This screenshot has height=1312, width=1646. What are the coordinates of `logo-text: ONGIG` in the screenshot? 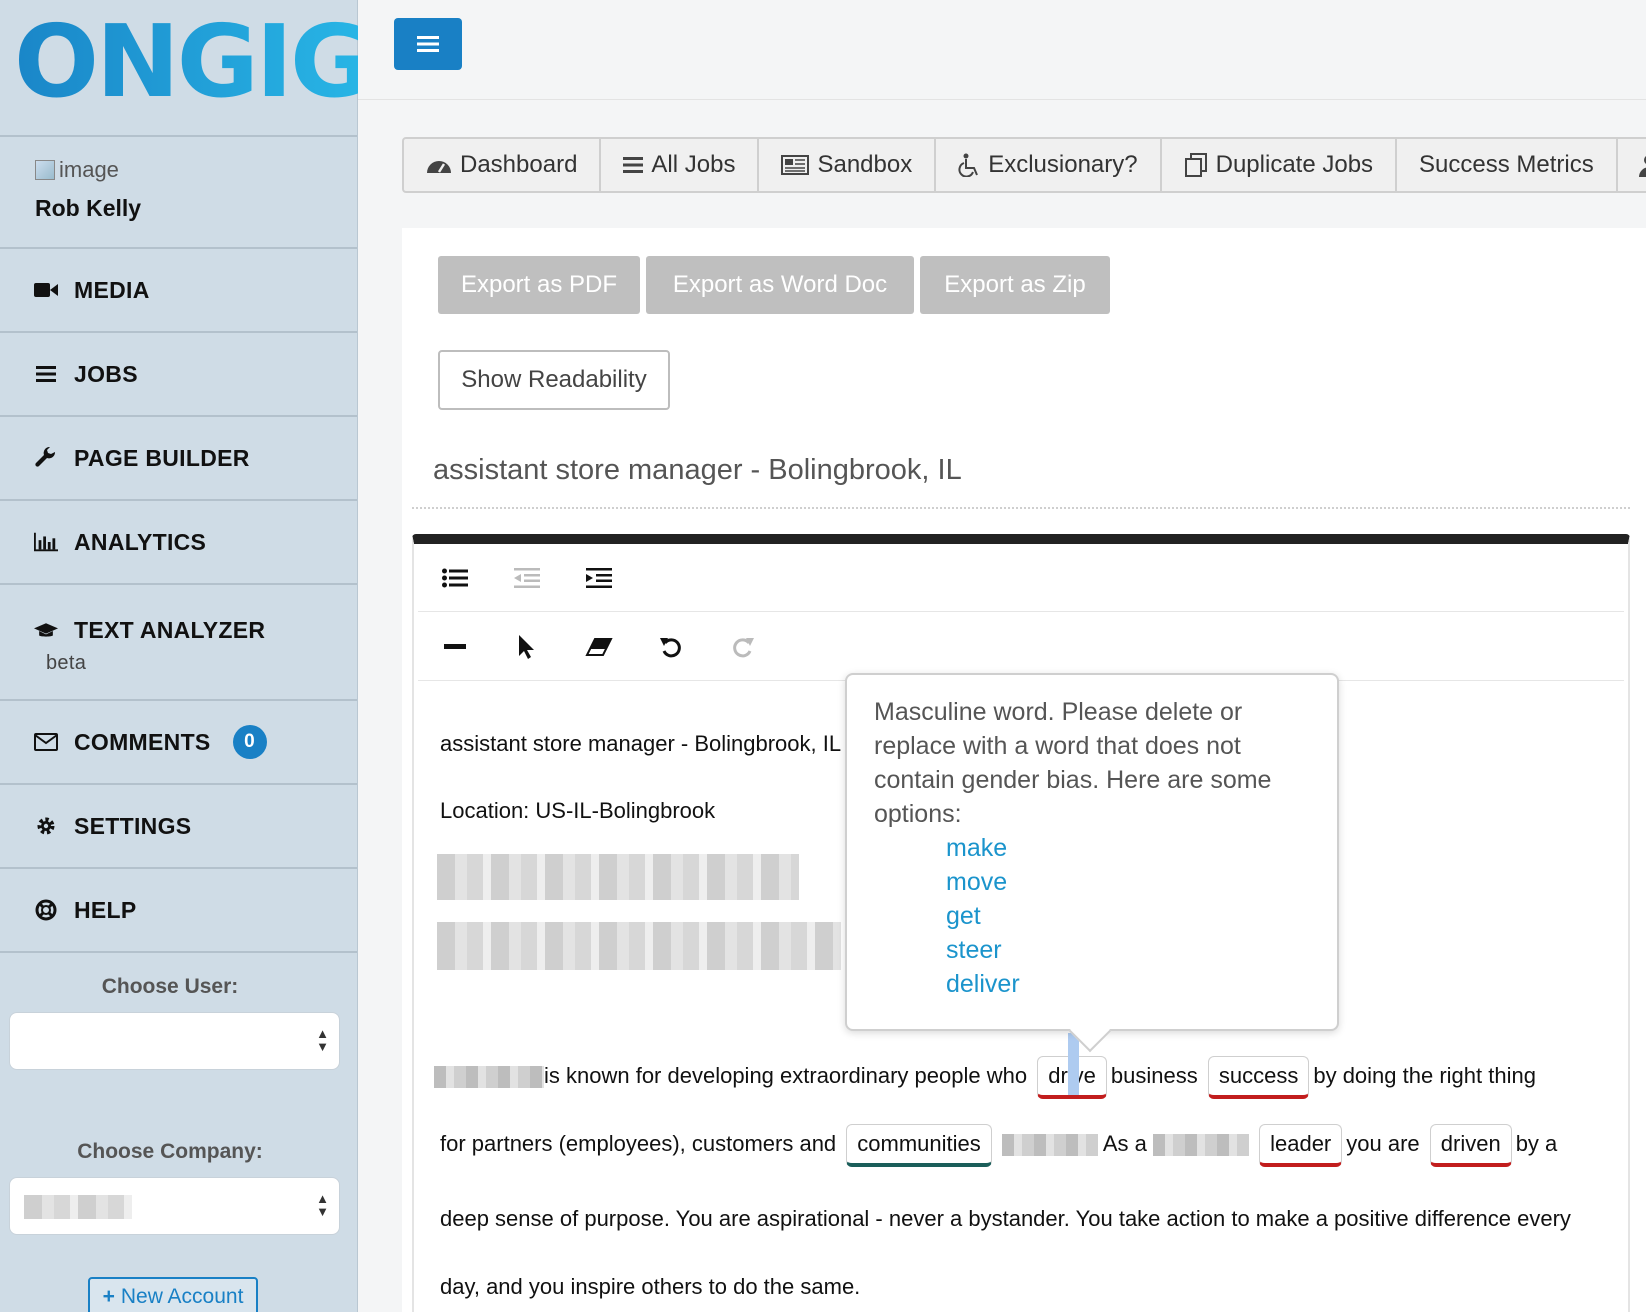 It's located at (193, 61).